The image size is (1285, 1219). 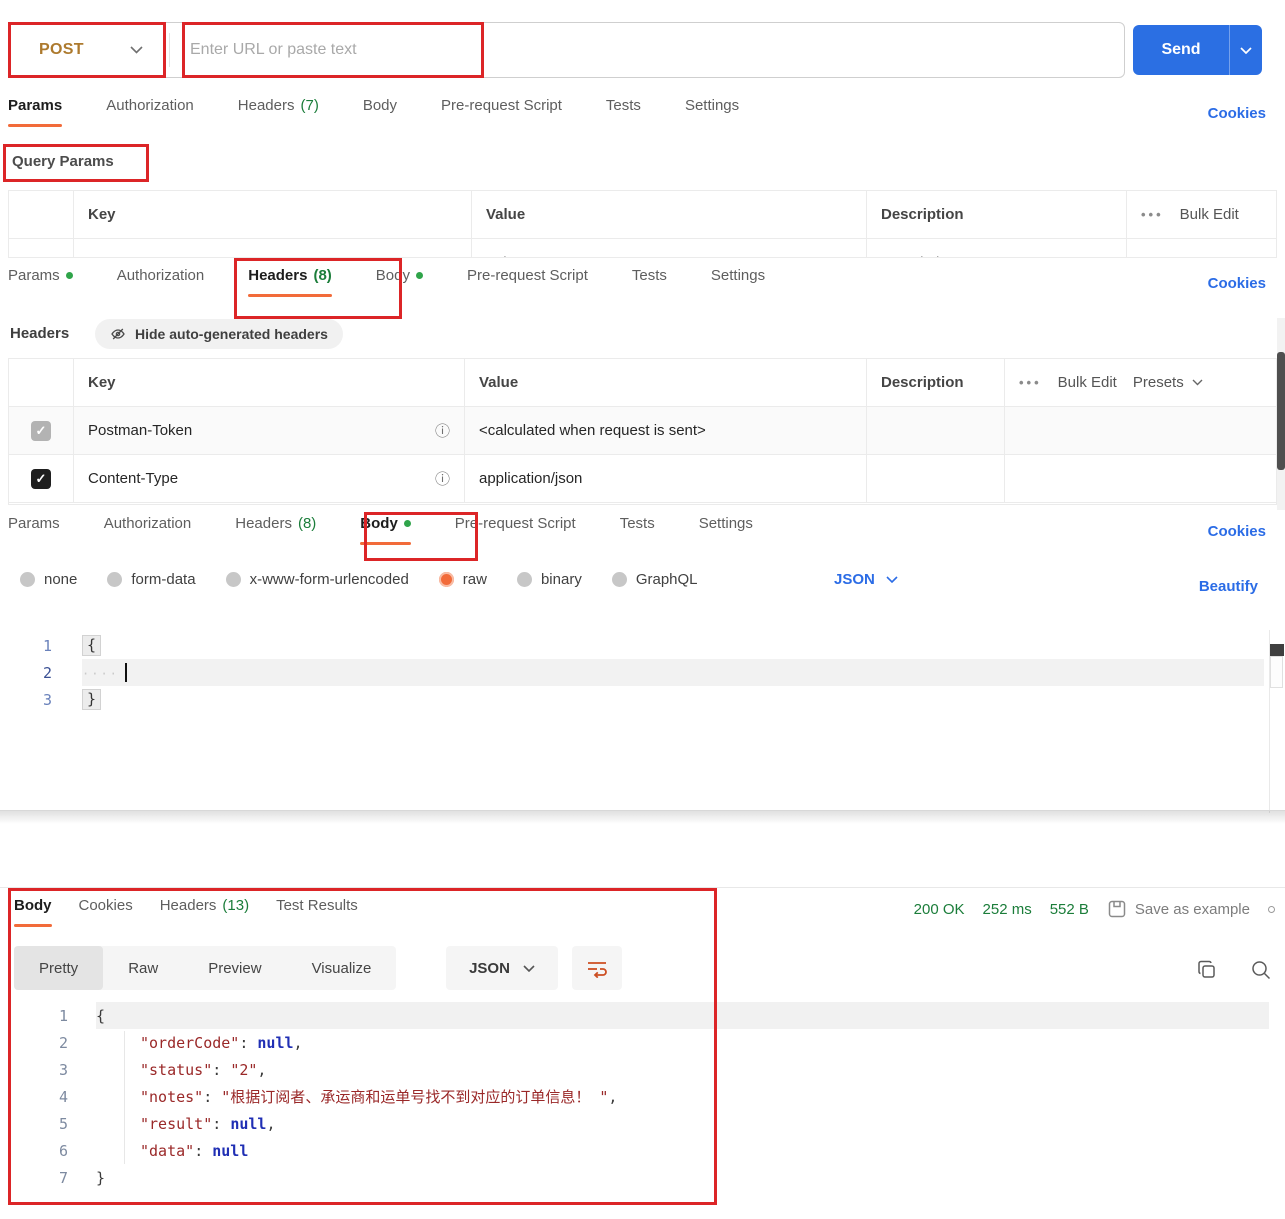 I want to click on text-cursor, so click(x=125, y=672).